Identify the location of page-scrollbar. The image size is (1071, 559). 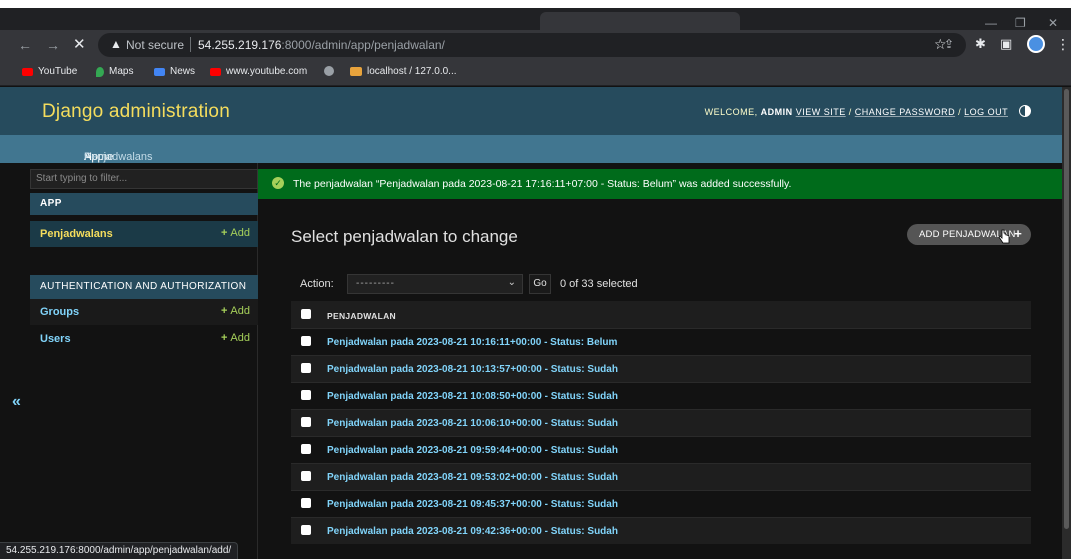
(1066, 323).